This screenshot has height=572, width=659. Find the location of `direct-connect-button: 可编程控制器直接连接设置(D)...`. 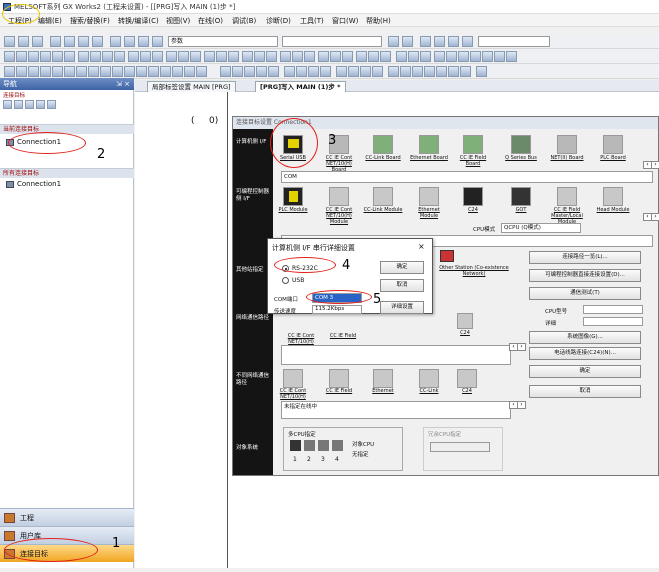

direct-connect-button: 可编程控制器直接连接设置(D)... is located at coordinates (585, 275).